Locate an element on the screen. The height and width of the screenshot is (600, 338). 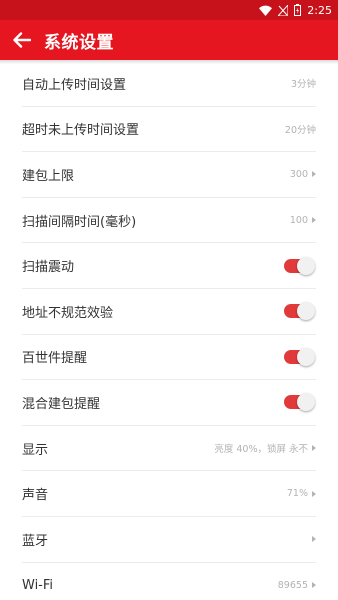
settings-row-value: 89655 is located at coordinates (292, 585).